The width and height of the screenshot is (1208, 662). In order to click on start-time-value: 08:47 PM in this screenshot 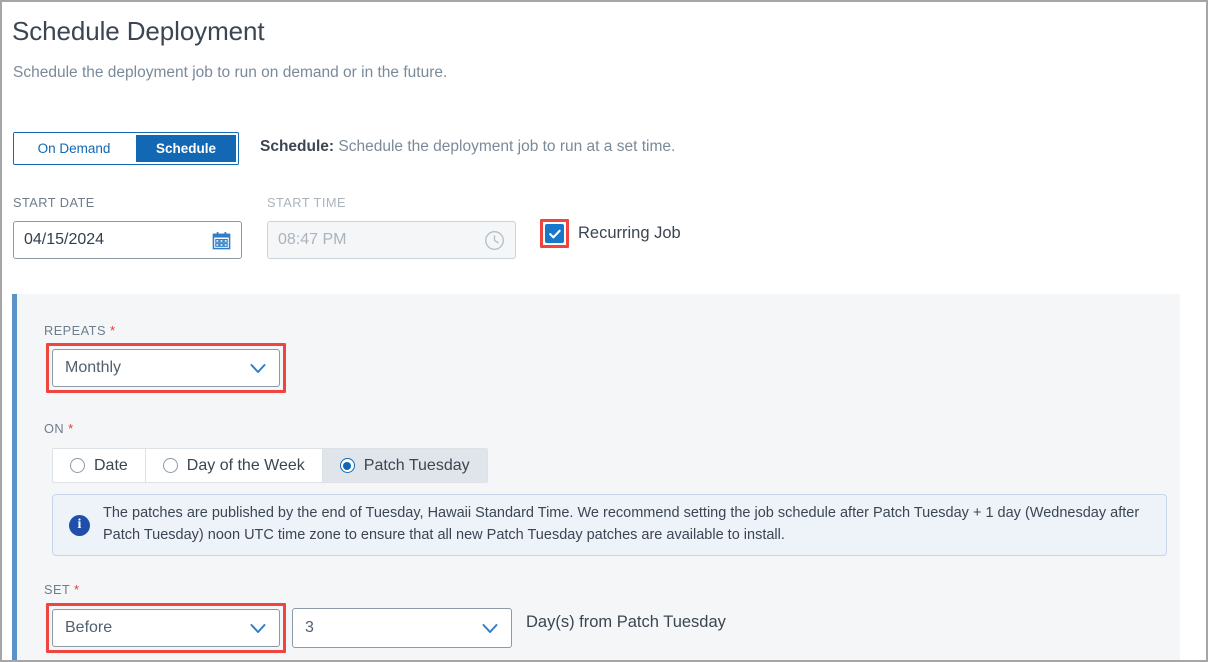, I will do `click(312, 239)`.